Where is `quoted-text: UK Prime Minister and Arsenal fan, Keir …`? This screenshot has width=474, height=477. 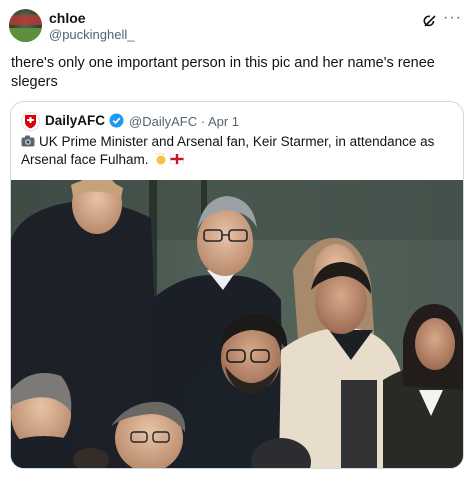
quoted-text: UK Prime Minister and Arsenal fan, Keir … is located at coordinates (239, 151).